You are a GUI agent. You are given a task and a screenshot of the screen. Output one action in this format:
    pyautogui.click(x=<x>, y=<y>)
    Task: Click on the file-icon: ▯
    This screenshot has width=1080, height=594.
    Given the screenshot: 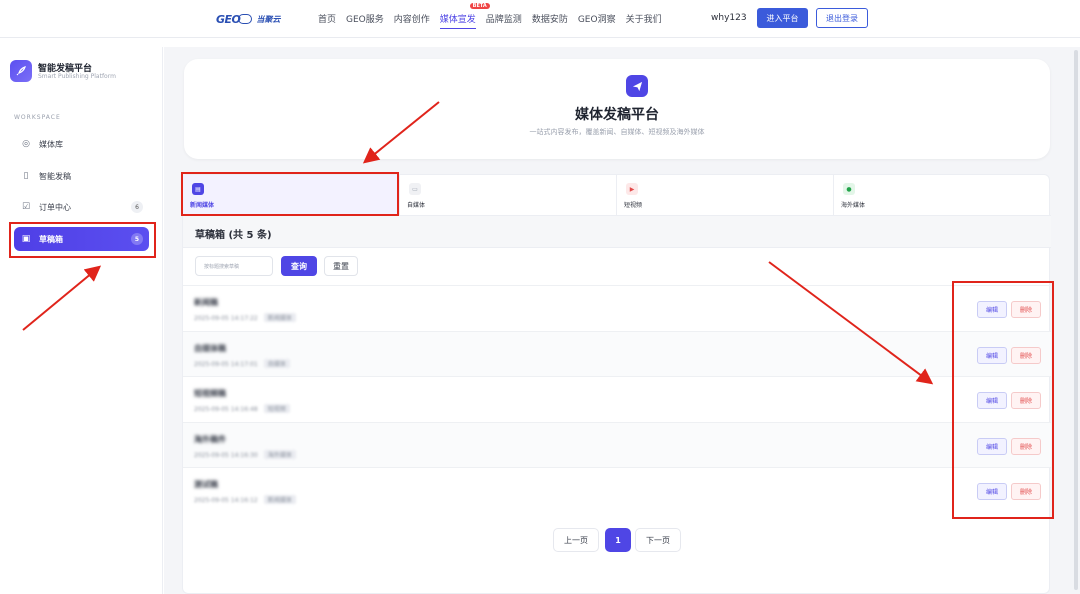 What is the action you would take?
    pyautogui.click(x=26, y=176)
    